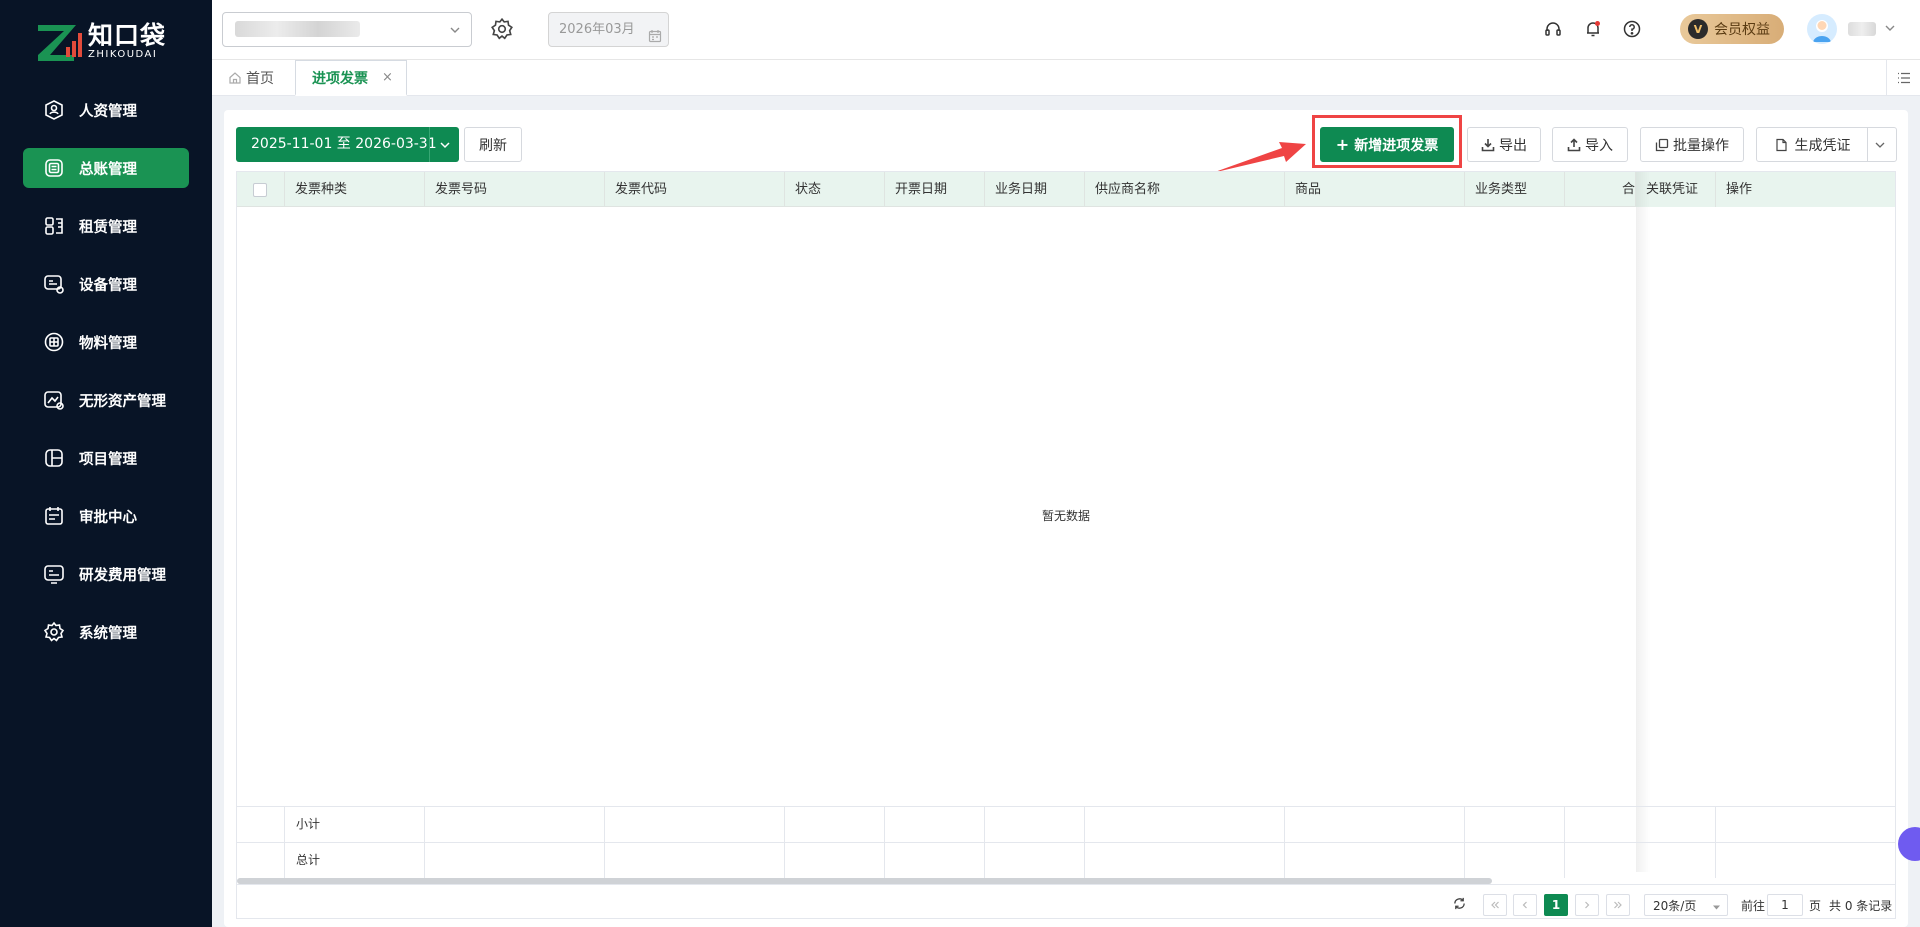  Describe the element at coordinates (340, 78) in the screenshot. I see `tab-label: 进项发票` at that location.